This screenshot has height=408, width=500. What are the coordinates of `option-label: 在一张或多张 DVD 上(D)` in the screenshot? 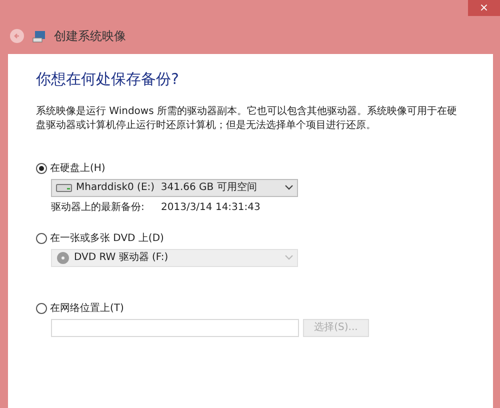 It's located at (107, 239).